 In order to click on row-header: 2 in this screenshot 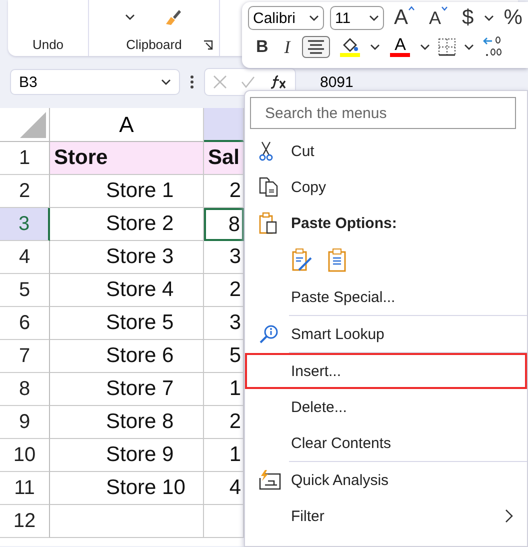, I will do `click(25, 191)`.